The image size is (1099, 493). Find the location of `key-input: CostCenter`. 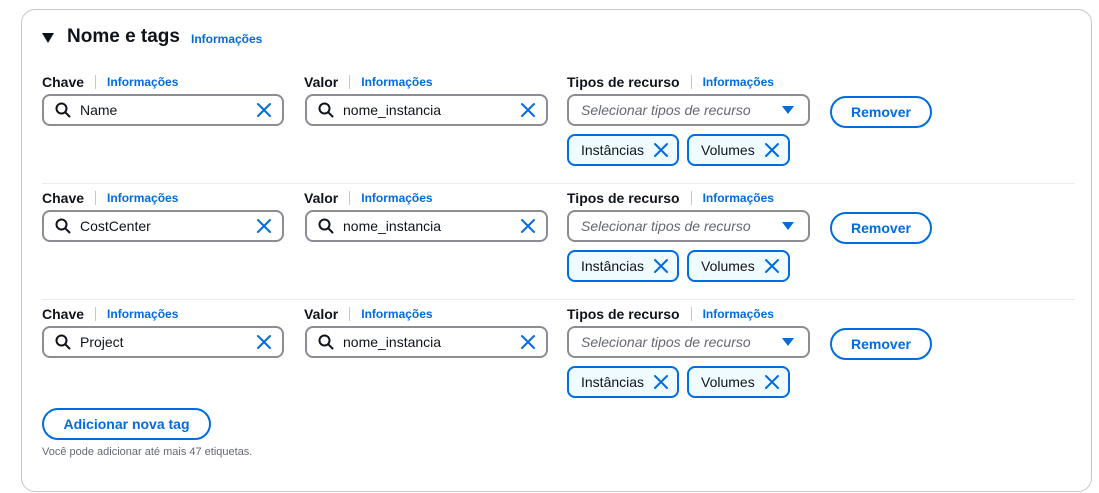

key-input: CostCenter is located at coordinates (163, 226).